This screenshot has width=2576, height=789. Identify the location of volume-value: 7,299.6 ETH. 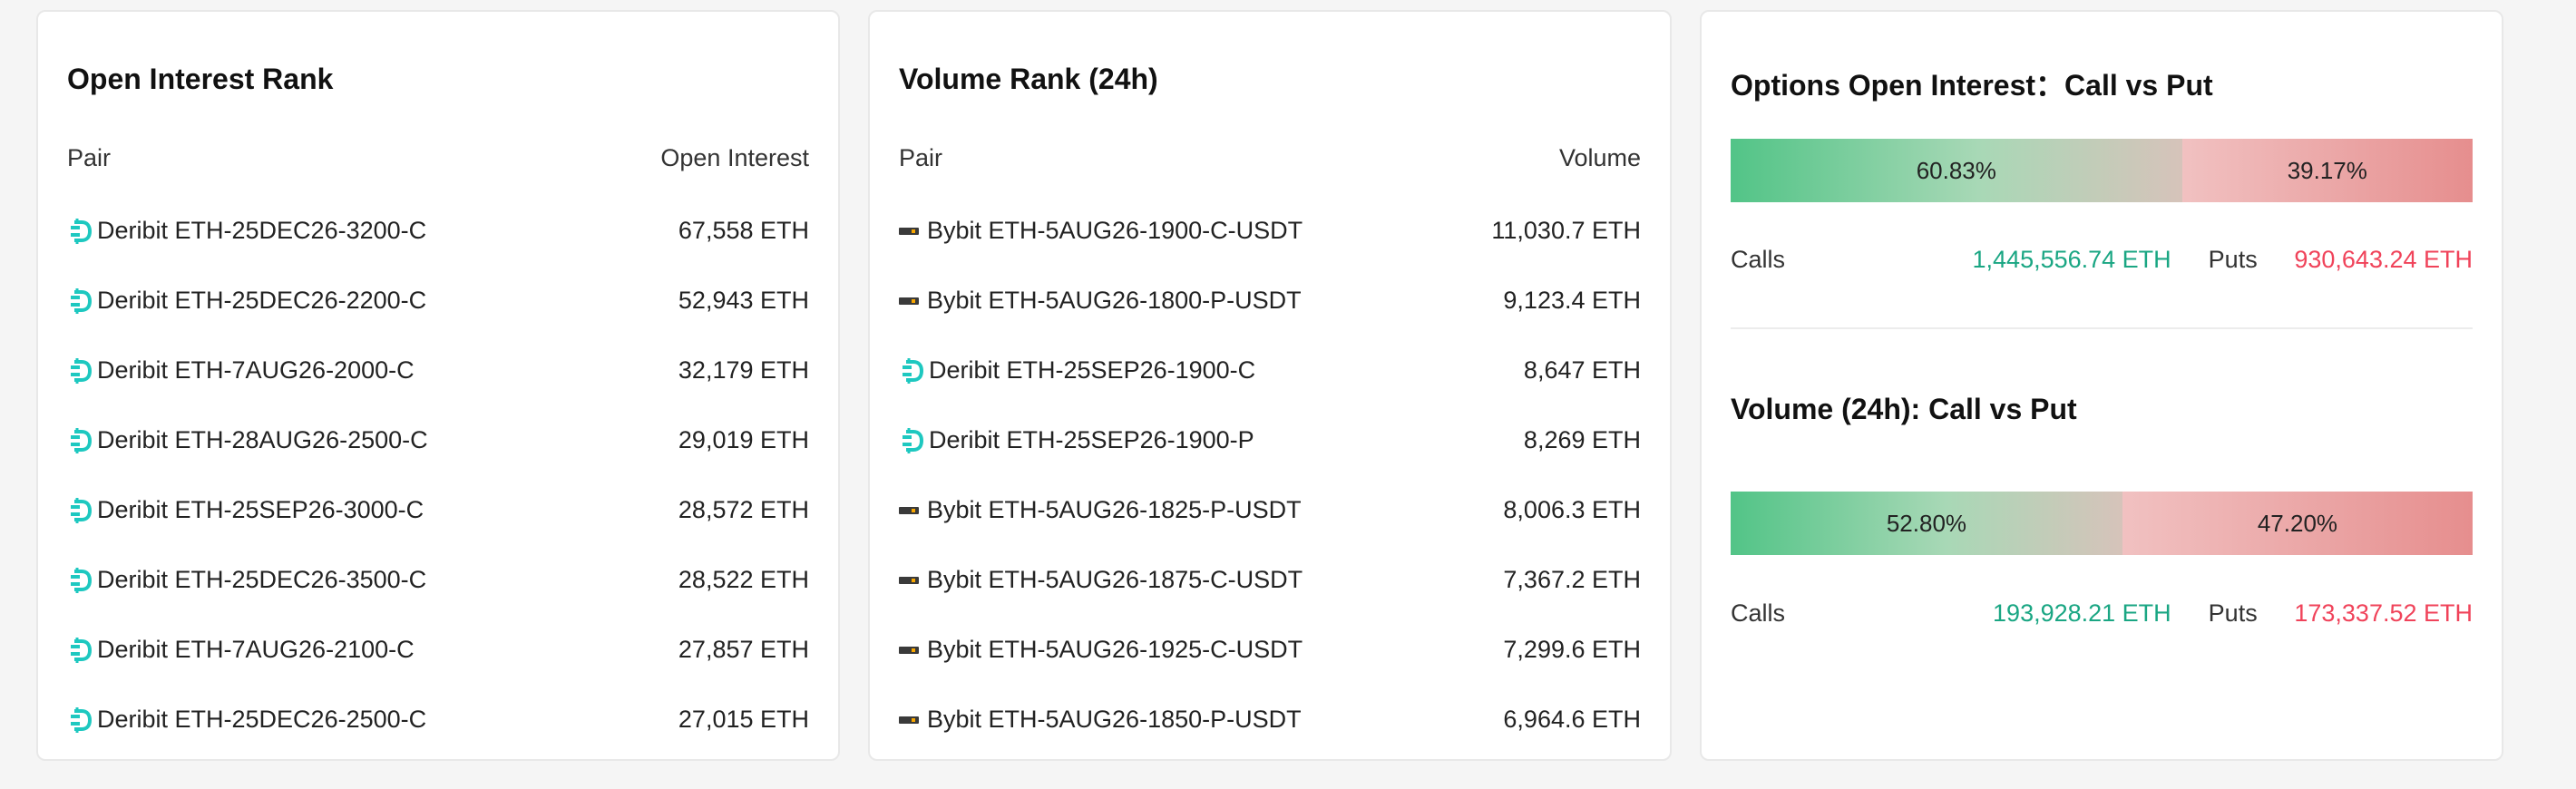
(1572, 649).